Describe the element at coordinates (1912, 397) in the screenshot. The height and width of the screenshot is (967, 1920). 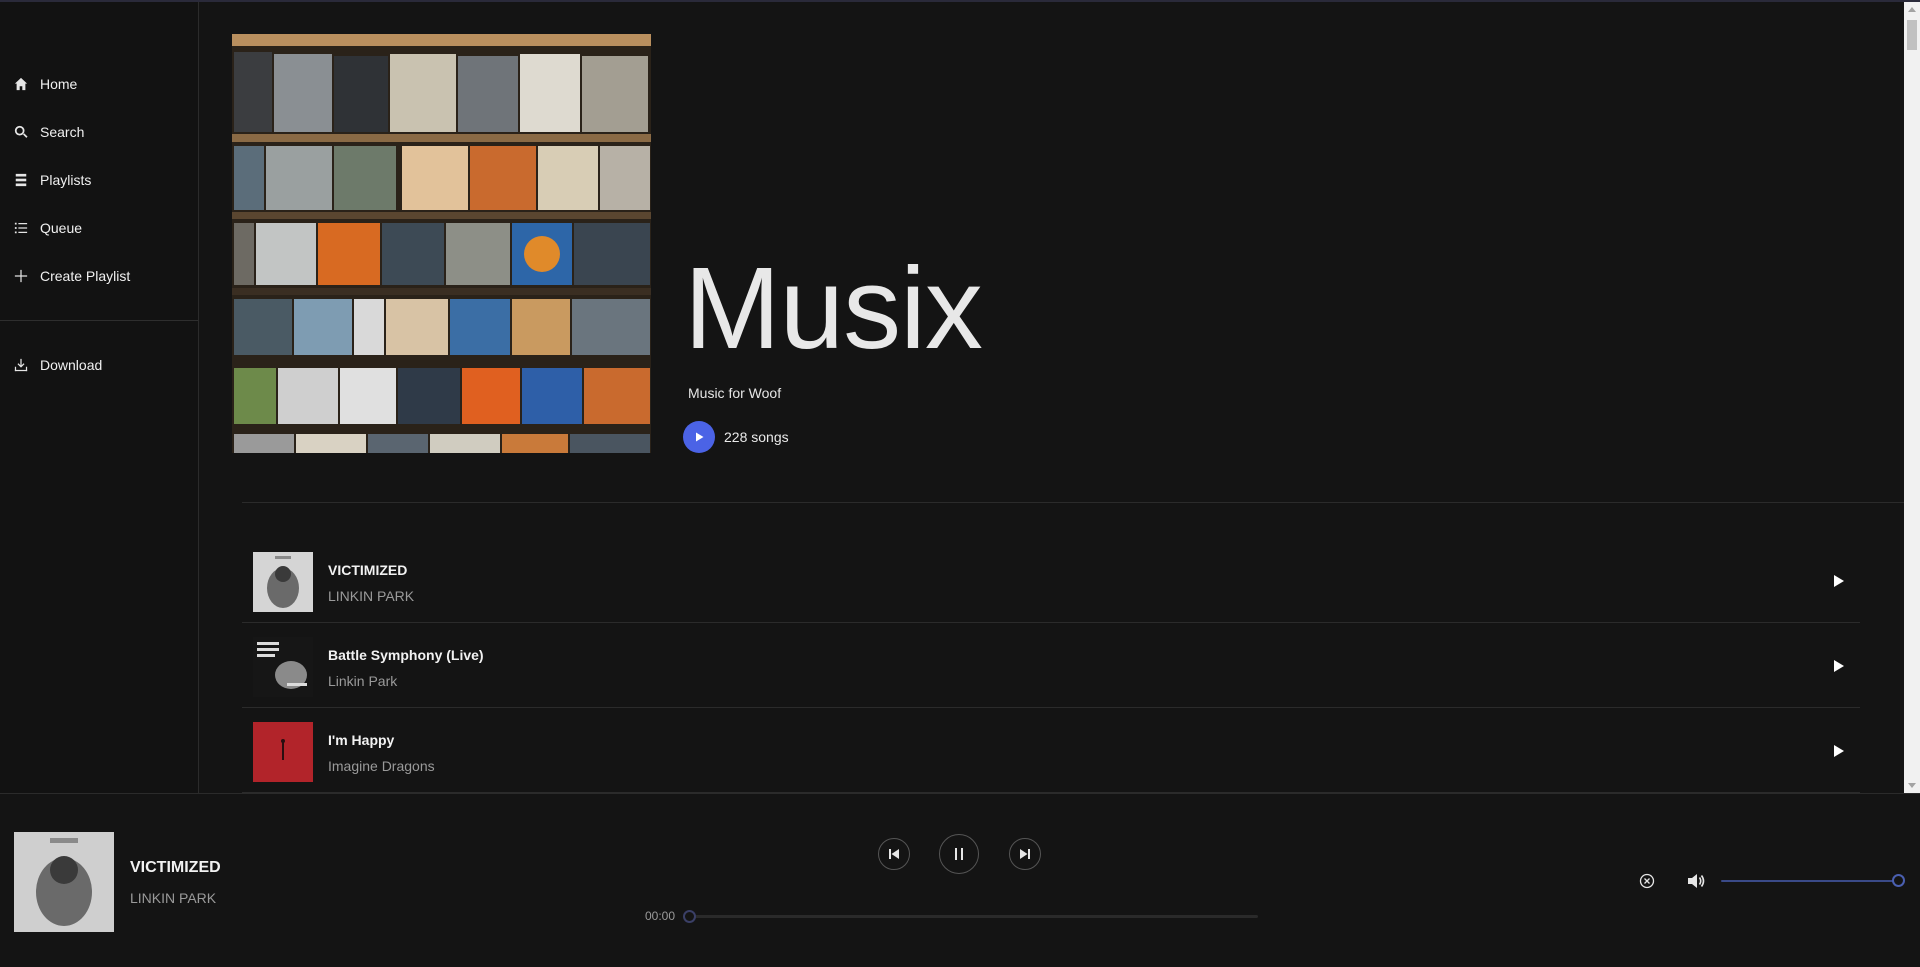
I see `scrollbar` at that location.